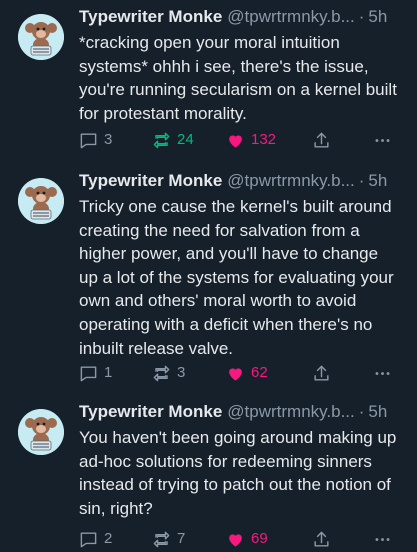  Describe the element at coordinates (259, 372) in the screenshot. I see `like-count: 62` at that location.